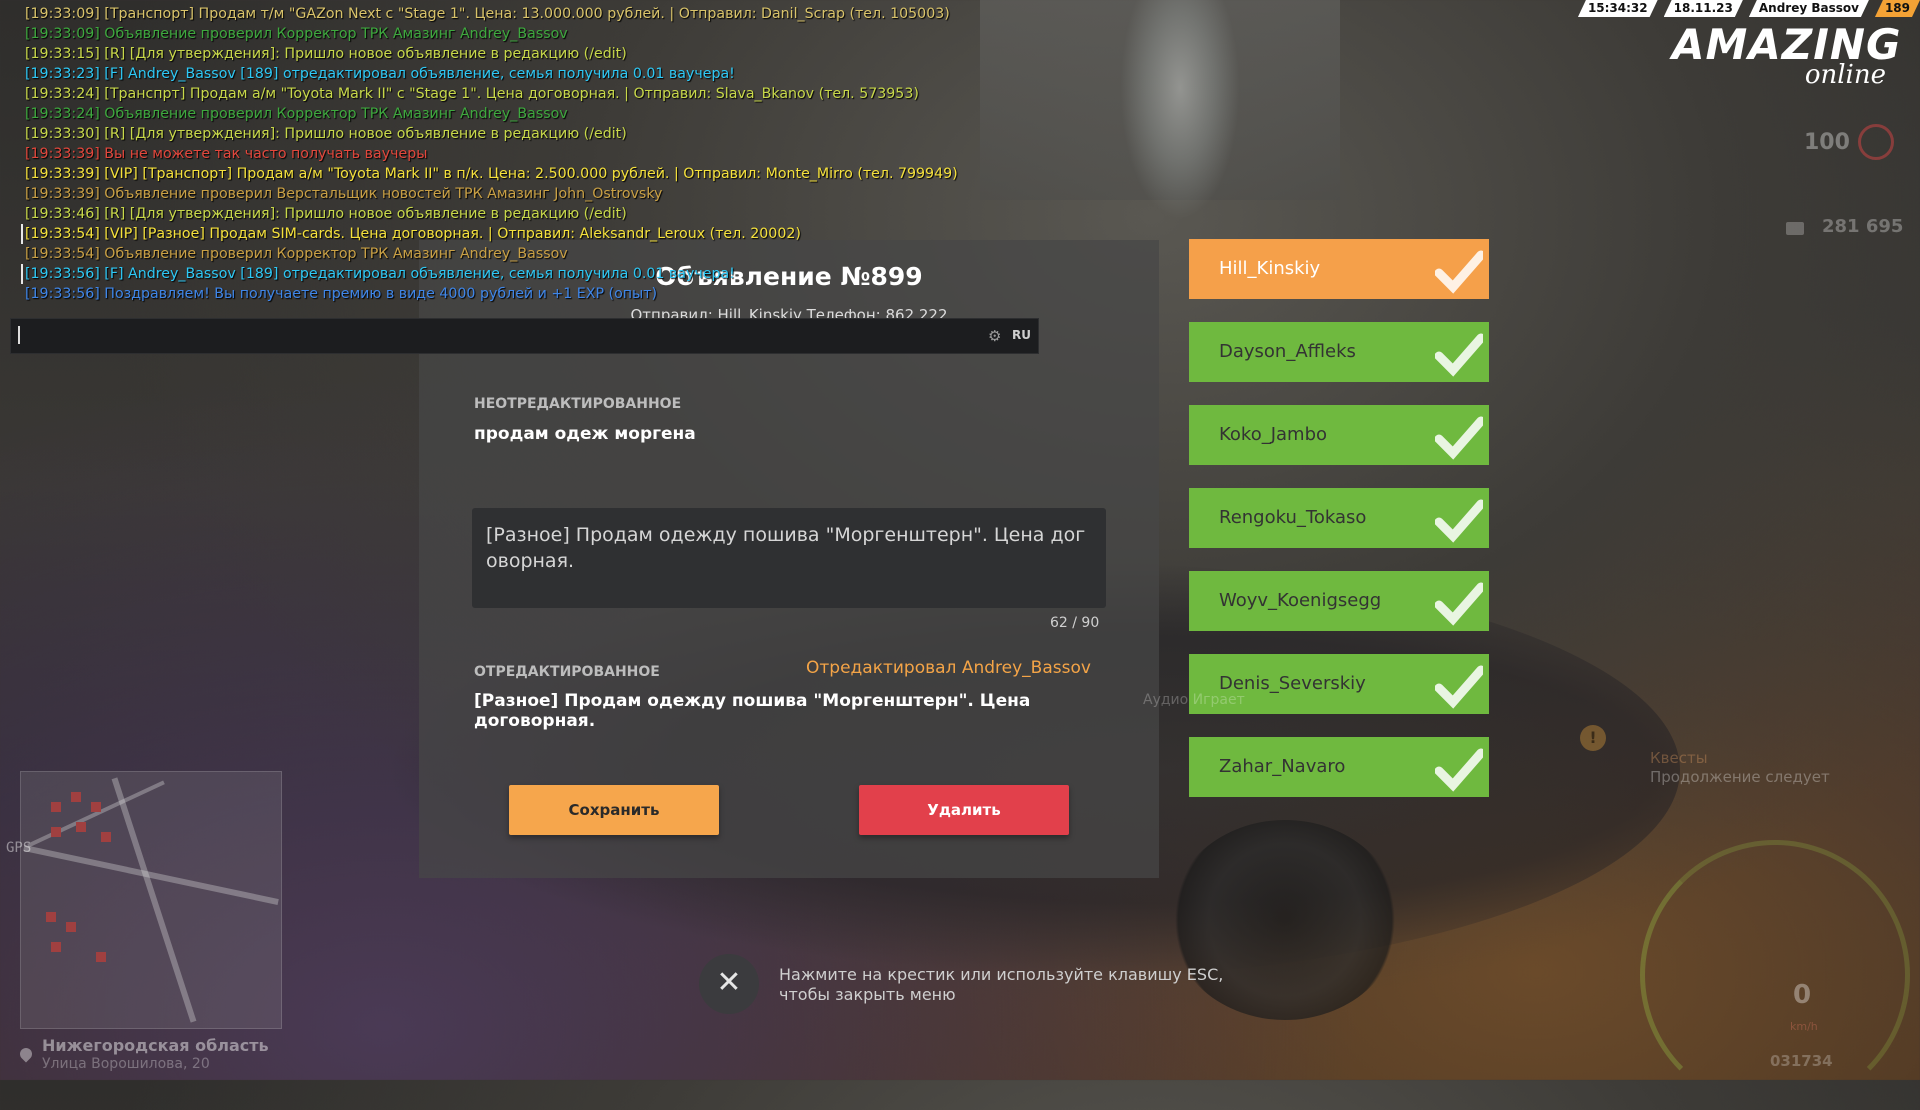 This screenshot has height=1110, width=1920. Describe the element at coordinates (1863, 226) in the screenshot. I see `money-value: 281 695` at that location.